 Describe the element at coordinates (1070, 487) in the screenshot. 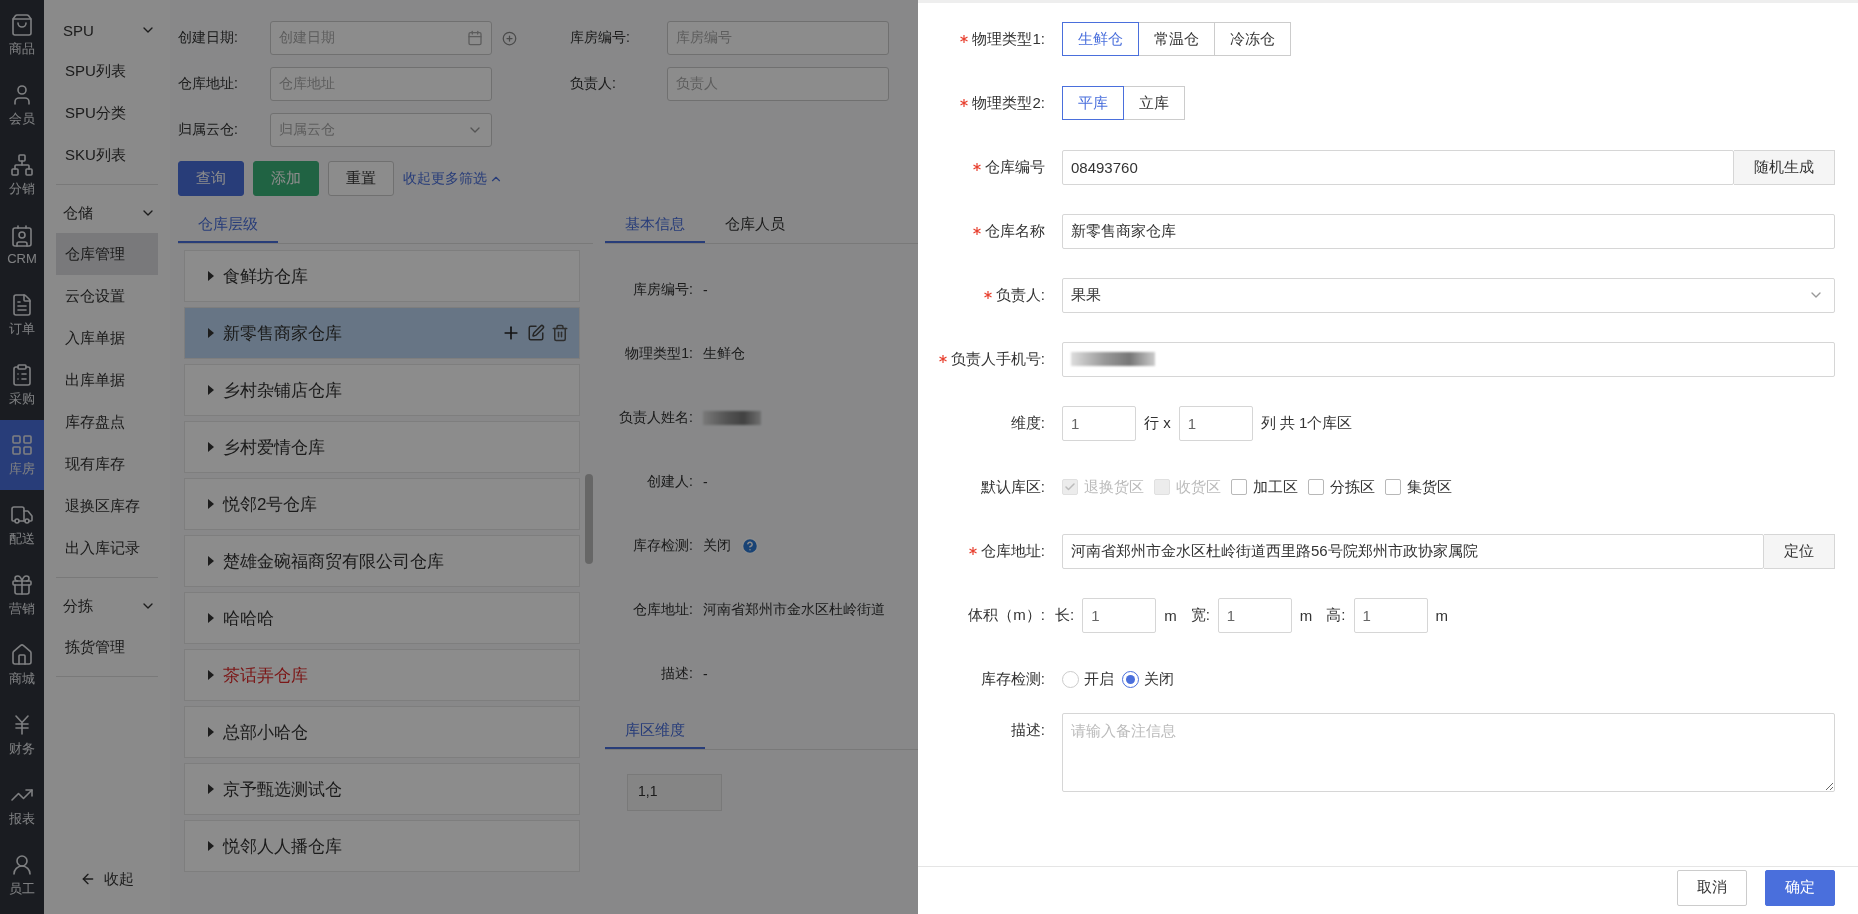

I see `check-icon` at that location.